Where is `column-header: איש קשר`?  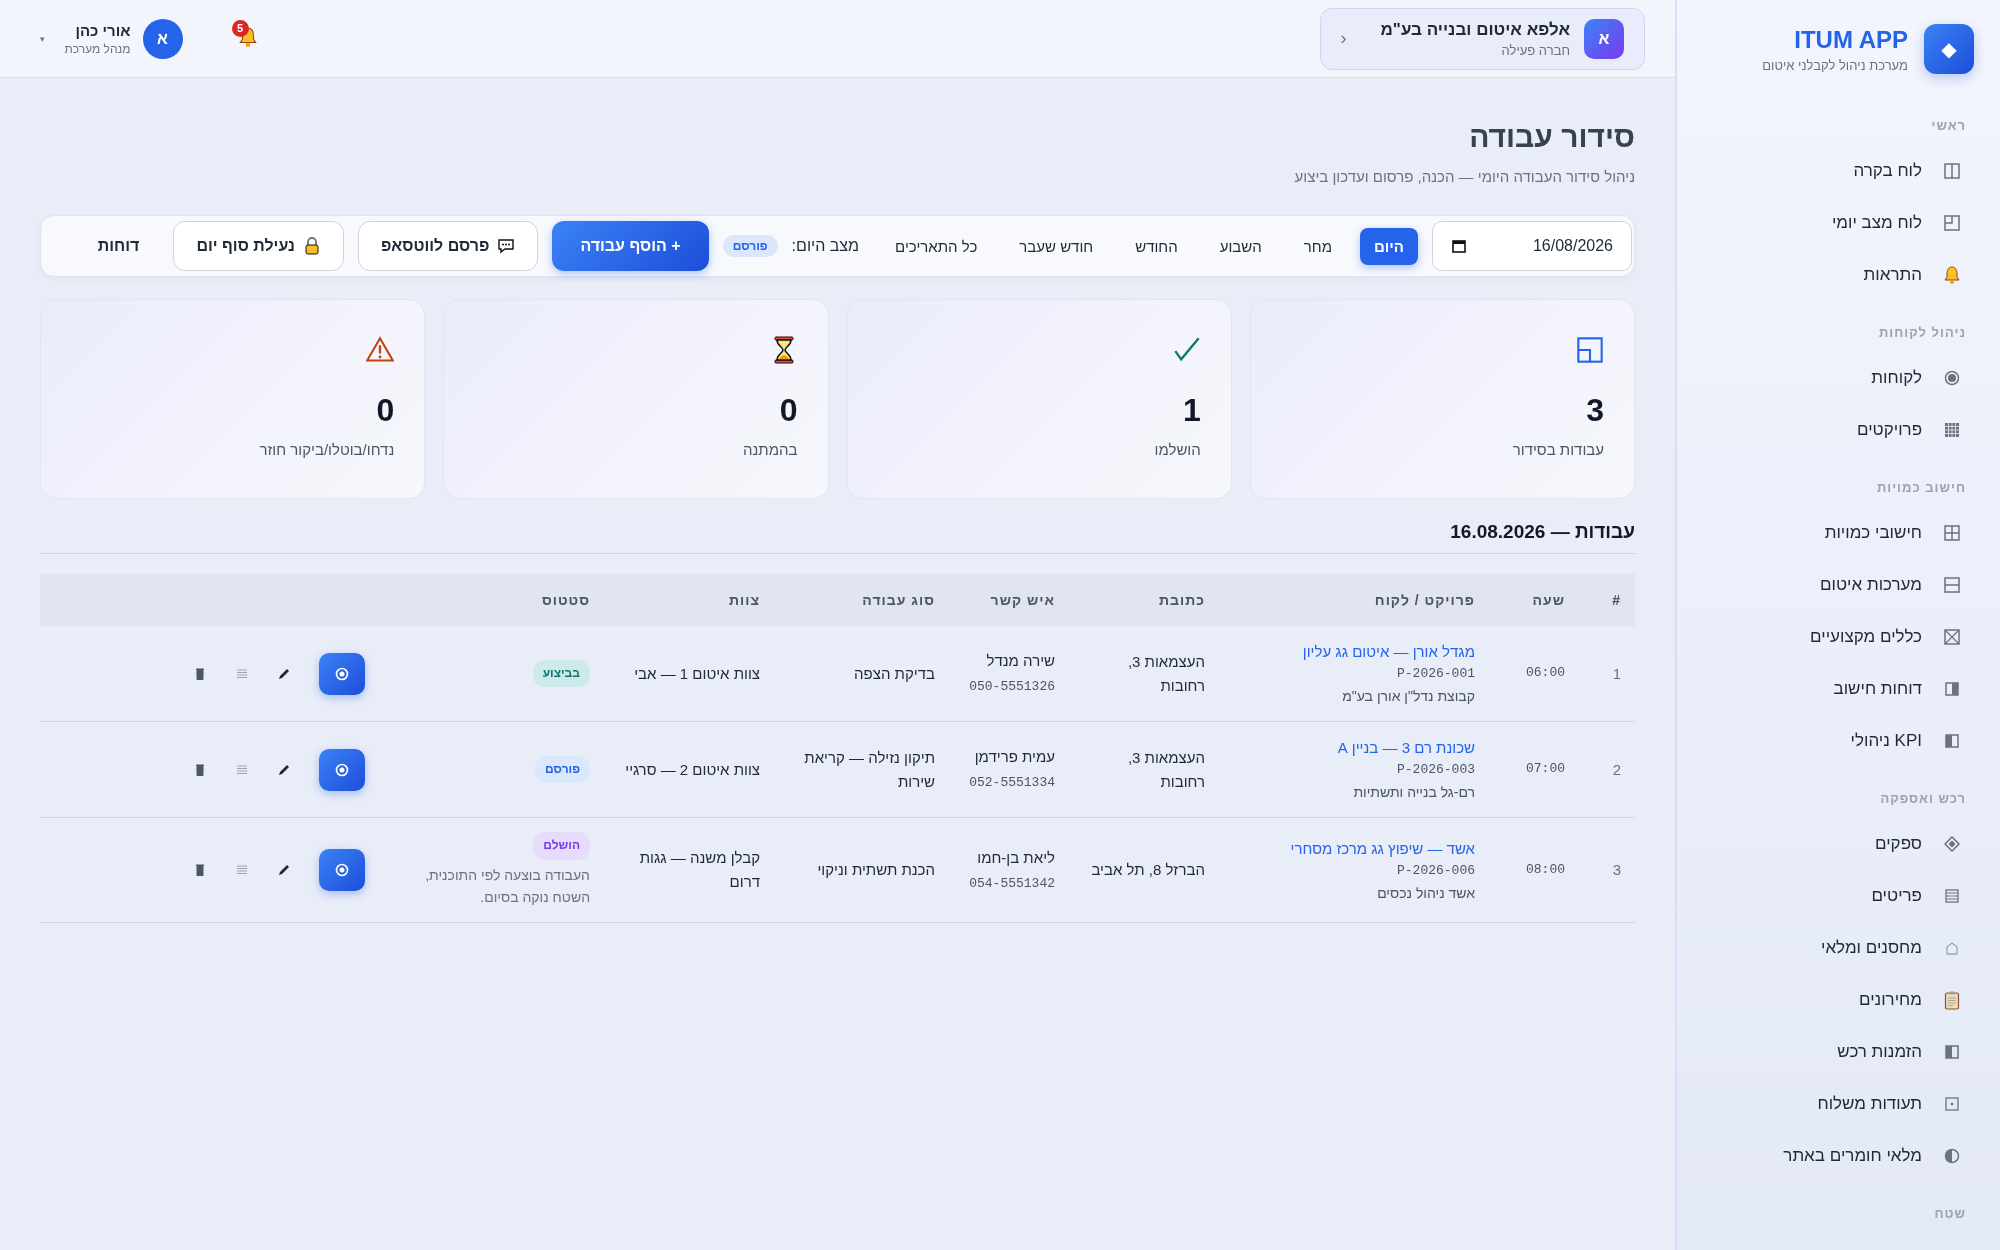 column-header: איש קשר is located at coordinates (1009, 600).